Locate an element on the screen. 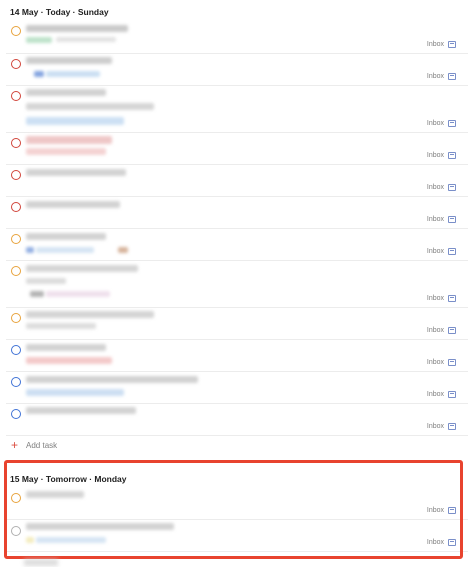 The image size is (474, 567). add-task-label: Add task is located at coordinates (42, 445).